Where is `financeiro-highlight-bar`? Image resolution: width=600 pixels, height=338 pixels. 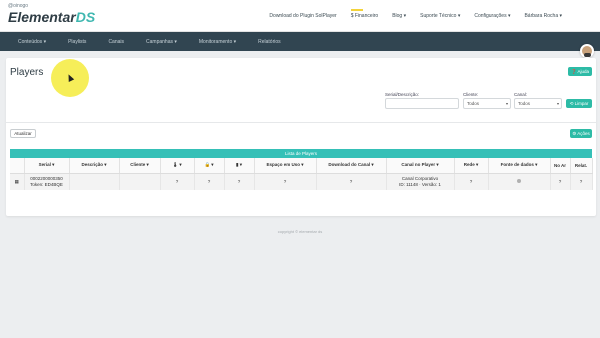
financeiro-highlight-bar is located at coordinates (356, 10).